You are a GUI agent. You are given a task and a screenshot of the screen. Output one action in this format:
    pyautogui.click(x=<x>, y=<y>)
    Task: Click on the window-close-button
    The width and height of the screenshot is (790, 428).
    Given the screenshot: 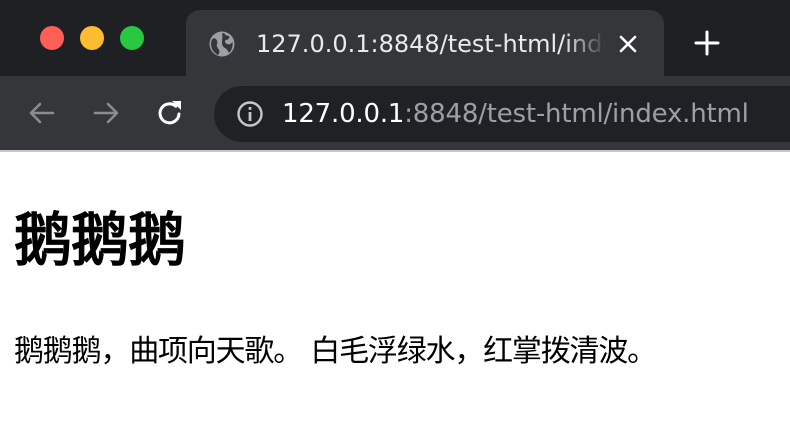 What is the action you would take?
    pyautogui.click(x=52, y=38)
    